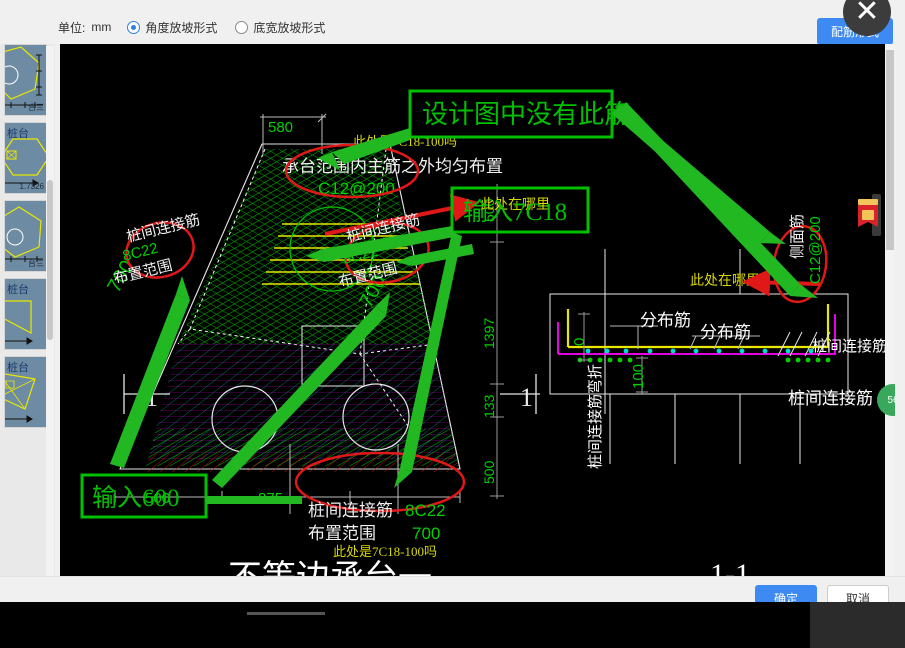 The image size is (905, 648). What do you see at coordinates (725, 332) in the screenshot?
I see `label-distribution-bar-2: 分布筋` at bounding box center [725, 332].